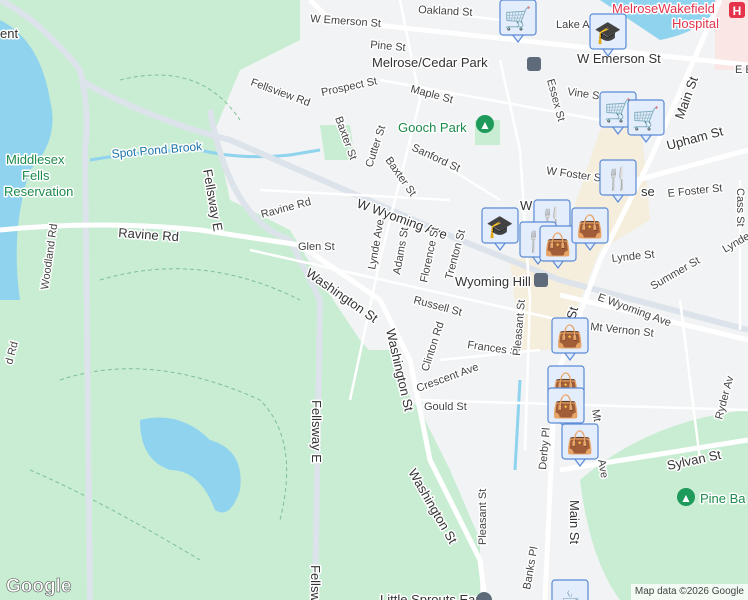 This screenshot has width=748, height=600. Describe the element at coordinates (401, 177) in the screenshot. I see `street-label: Baxter St` at that location.